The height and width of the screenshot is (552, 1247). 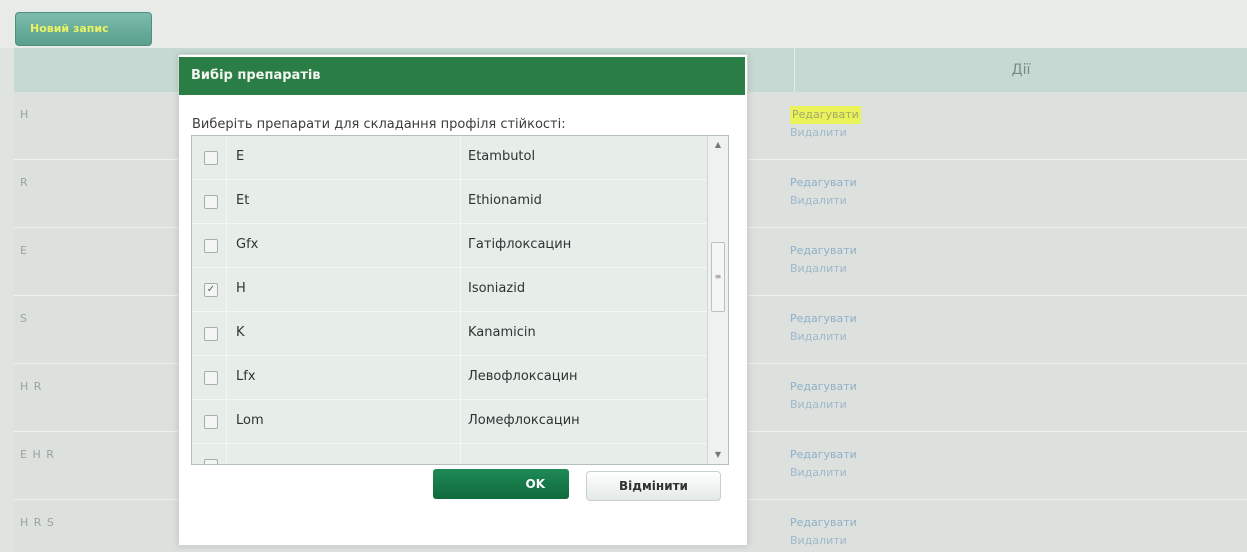 I want to click on list-item: ✓ H Isoniazid, so click(x=449, y=290).